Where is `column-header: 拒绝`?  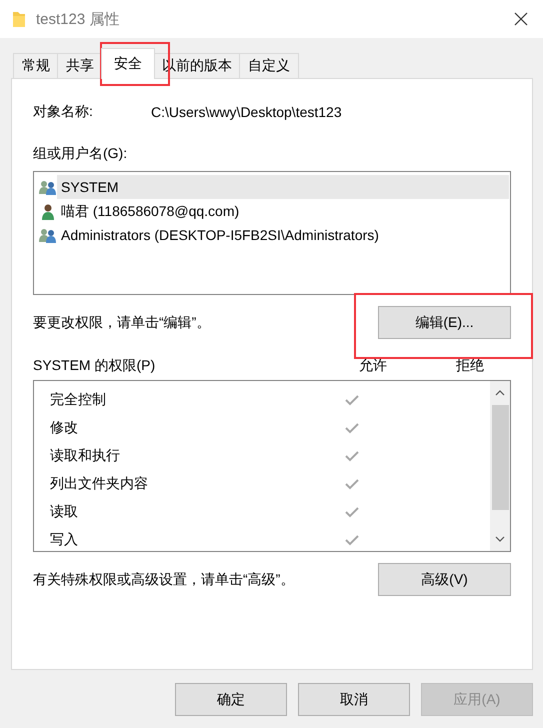 column-header: 拒绝 is located at coordinates (470, 366).